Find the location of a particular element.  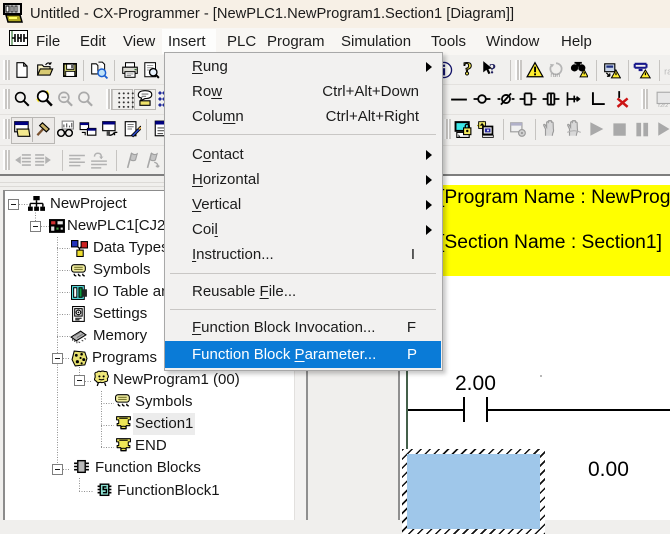

svg-text: r2r2 is located at coordinates (663, 105).